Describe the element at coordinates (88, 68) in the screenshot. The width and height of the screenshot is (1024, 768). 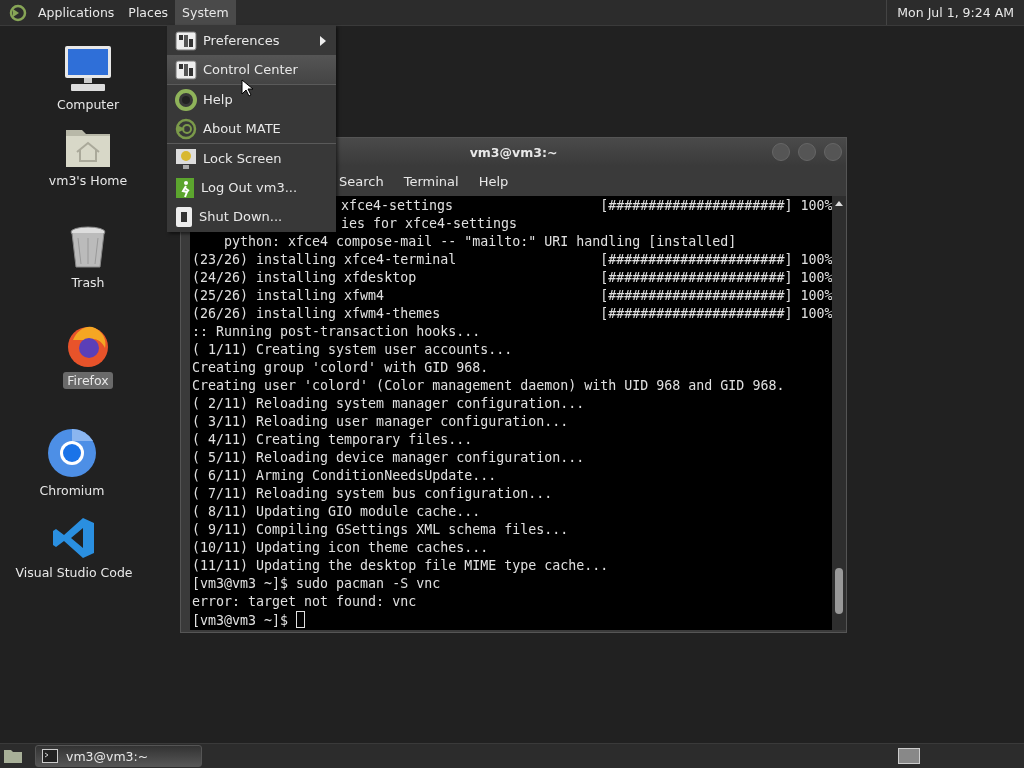
I see `computer-icon` at that location.